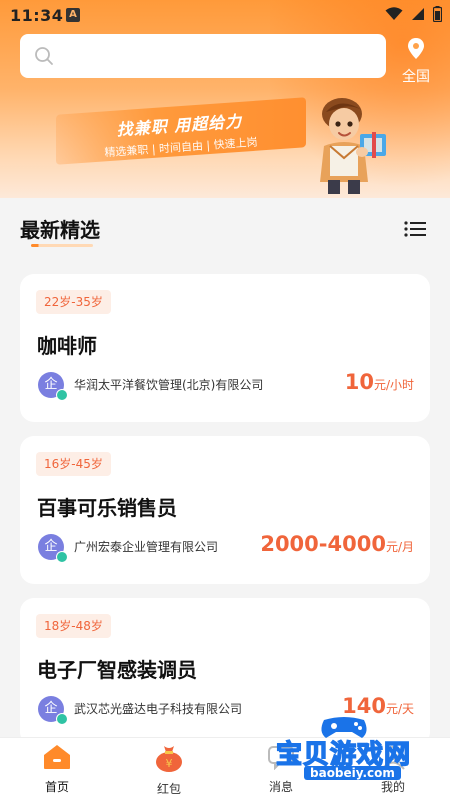 Image resolution: width=450 pixels, height=800 pixels. Describe the element at coordinates (418, 14) in the screenshot. I see `signal-icon` at that location.